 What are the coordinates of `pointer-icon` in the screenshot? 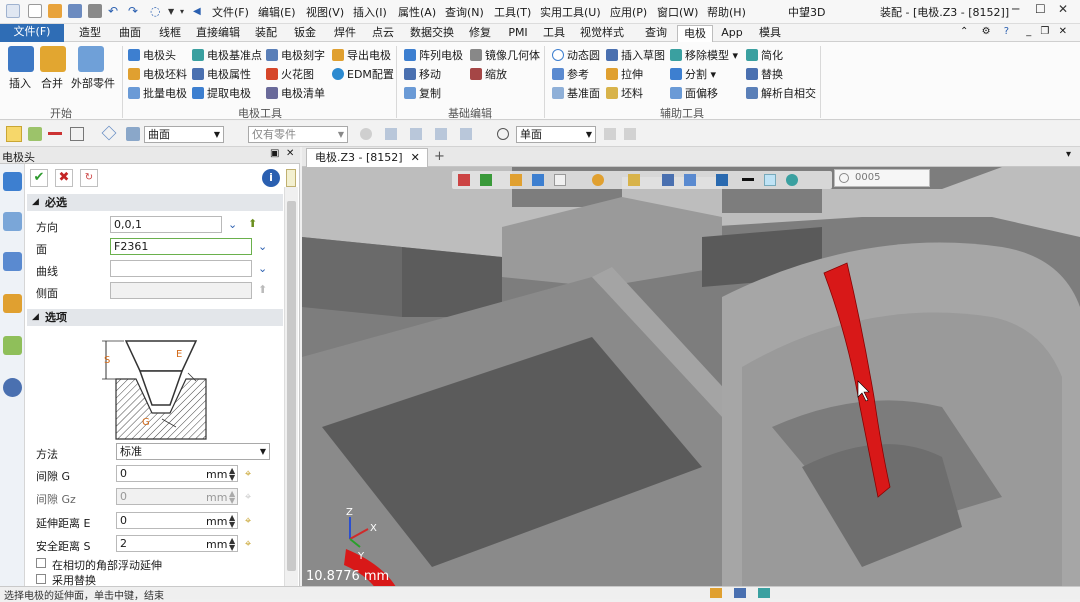 It's located at (610, 134).